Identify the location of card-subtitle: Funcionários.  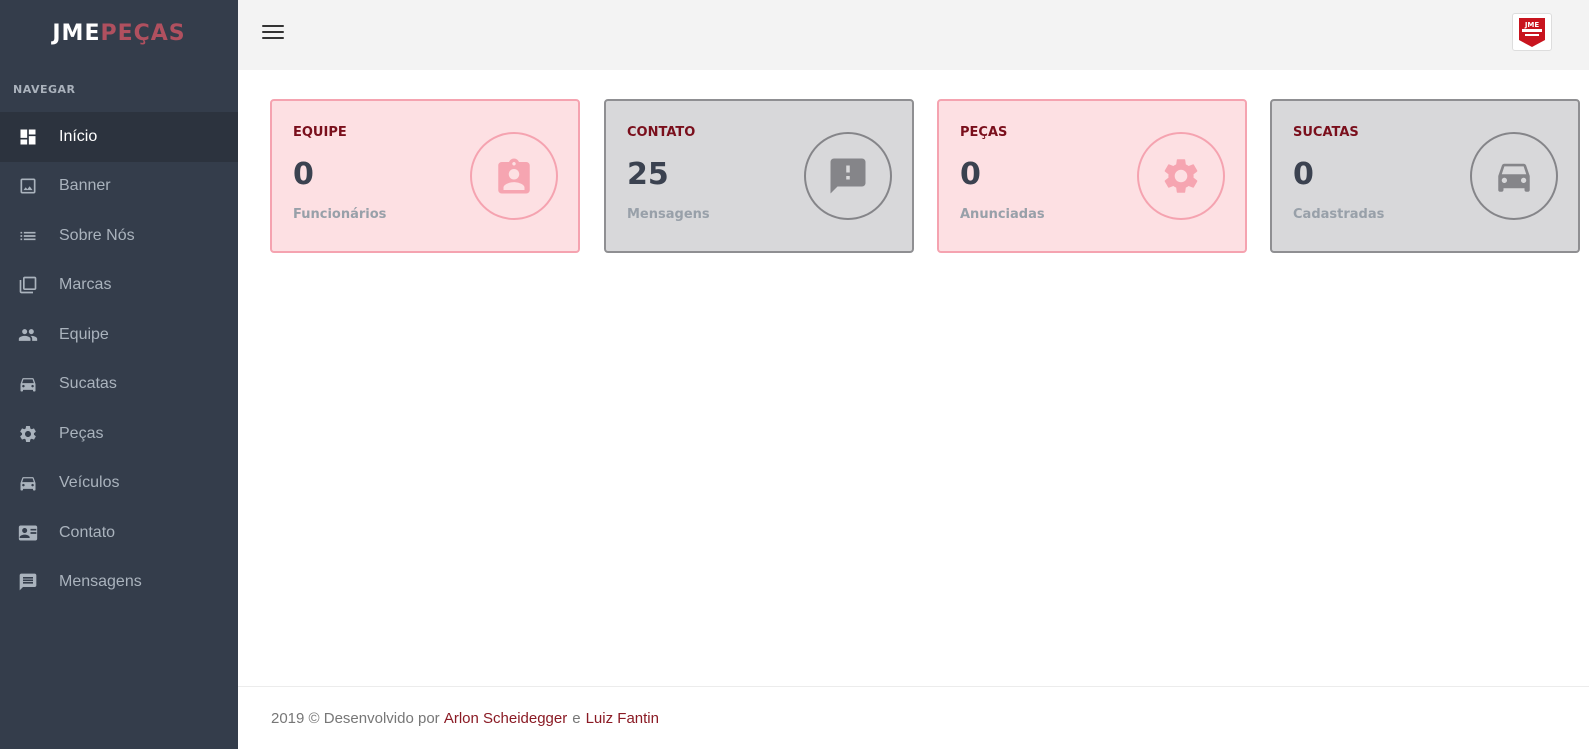
(340, 214).